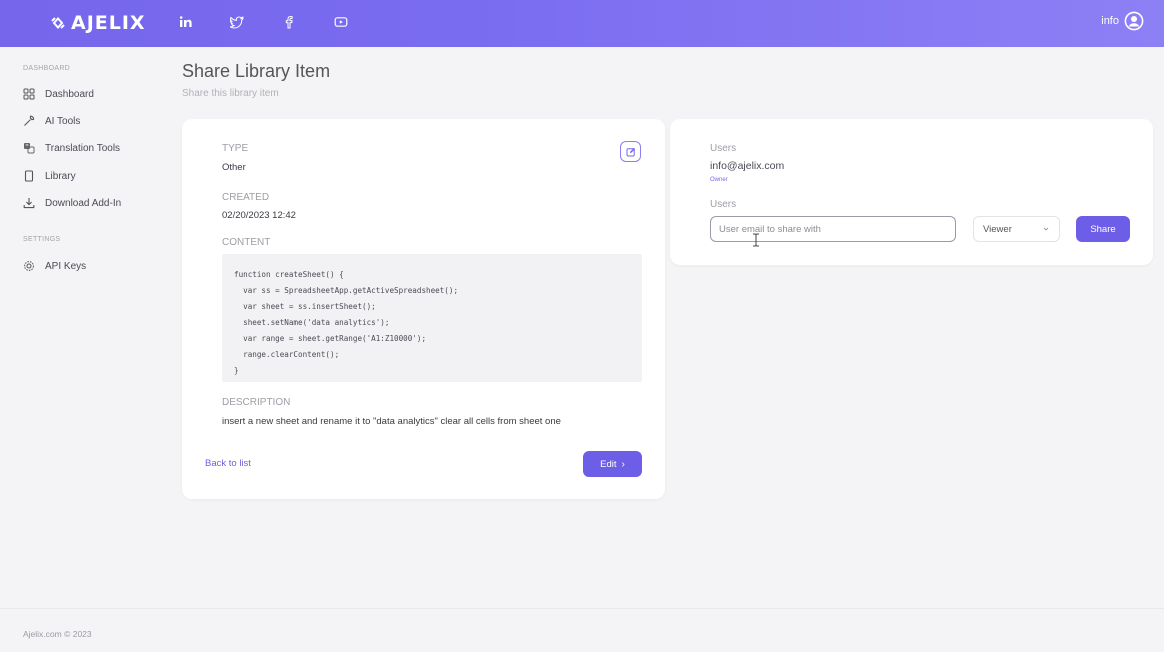 The height and width of the screenshot is (652, 1164). I want to click on owner-email: info@ajelix.com, so click(747, 166).